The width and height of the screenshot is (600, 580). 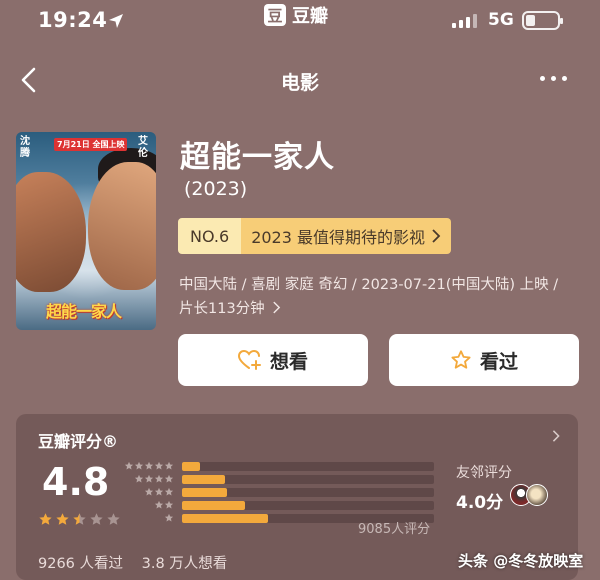 What do you see at coordinates (464, 21) in the screenshot?
I see `signal-icon` at bounding box center [464, 21].